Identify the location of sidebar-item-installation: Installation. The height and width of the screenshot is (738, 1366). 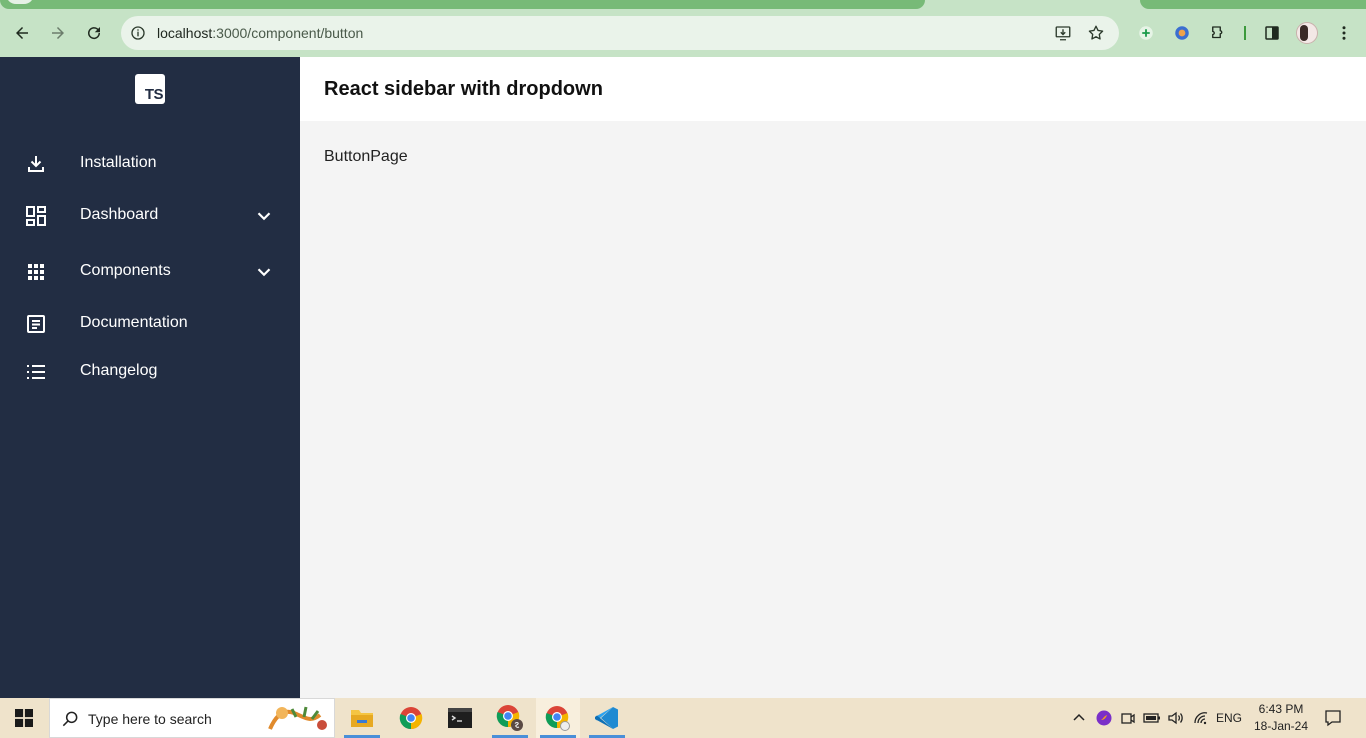
(150, 164).